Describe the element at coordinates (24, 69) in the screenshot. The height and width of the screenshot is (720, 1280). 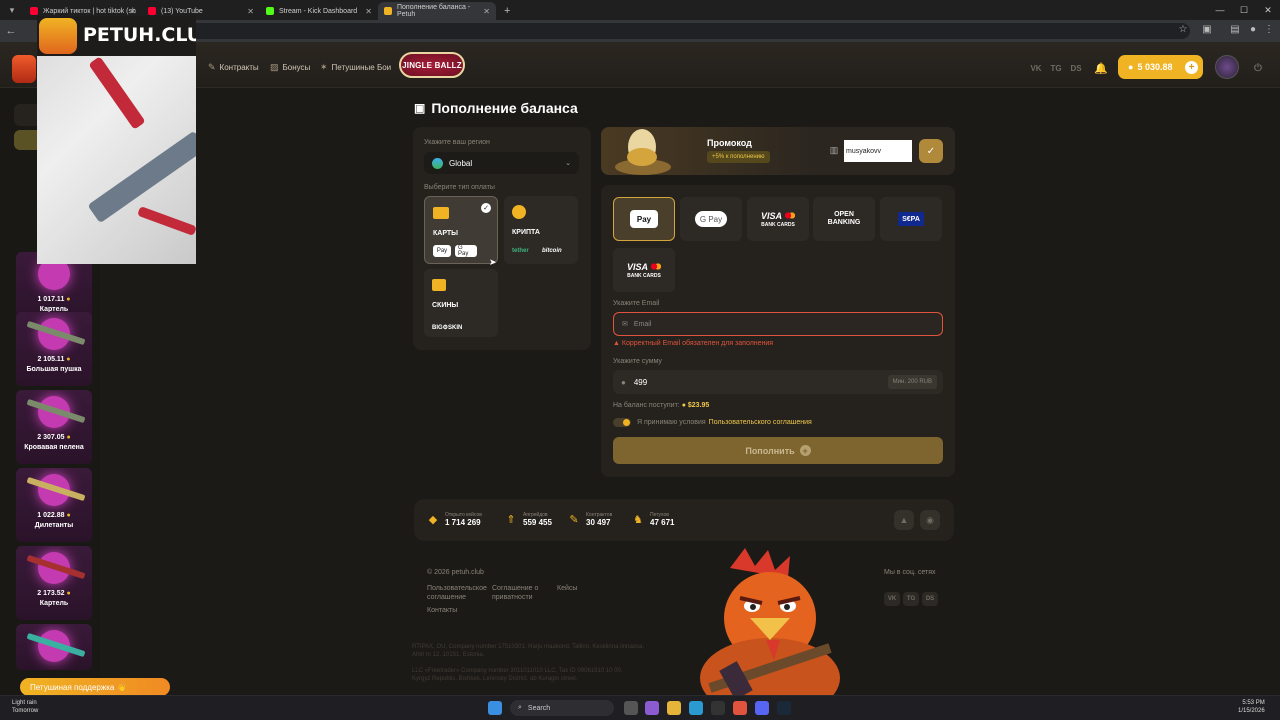
I see `site-logo` at that location.